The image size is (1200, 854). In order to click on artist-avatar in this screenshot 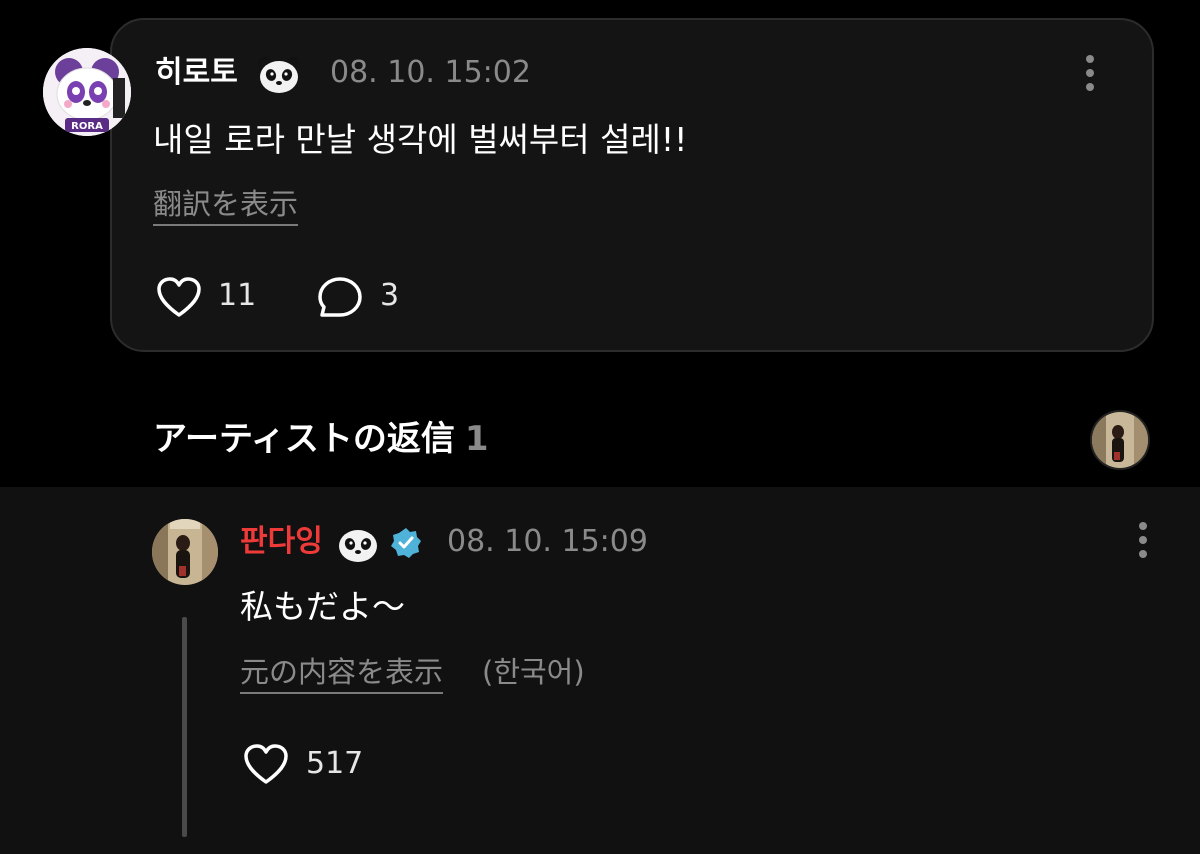, I will do `click(1120, 440)`.